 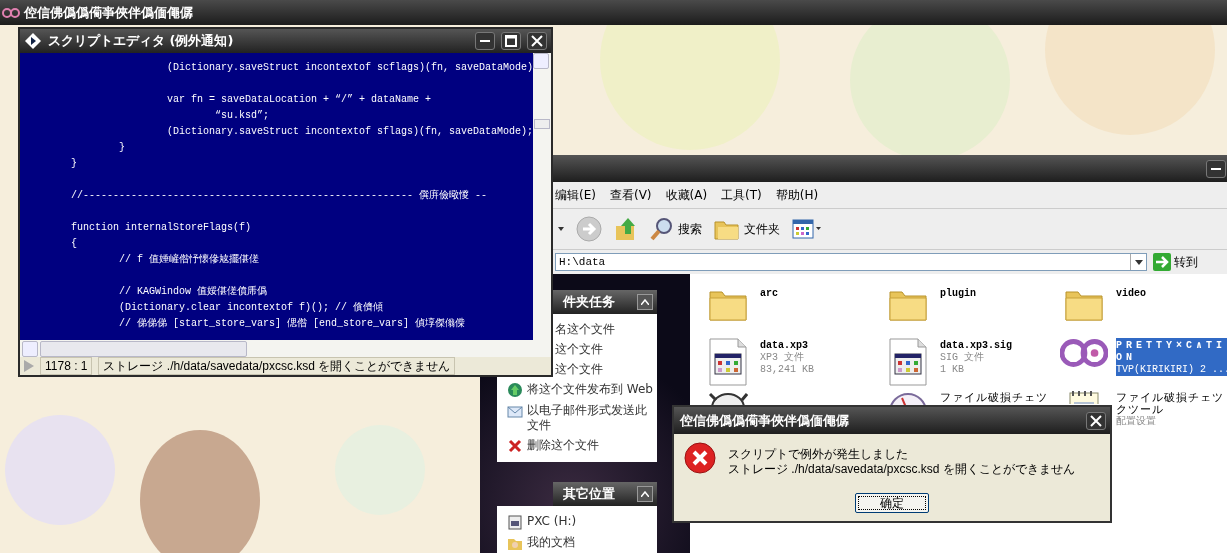 I want to click on cursor-position: 1178 : 1, so click(x=66, y=366).